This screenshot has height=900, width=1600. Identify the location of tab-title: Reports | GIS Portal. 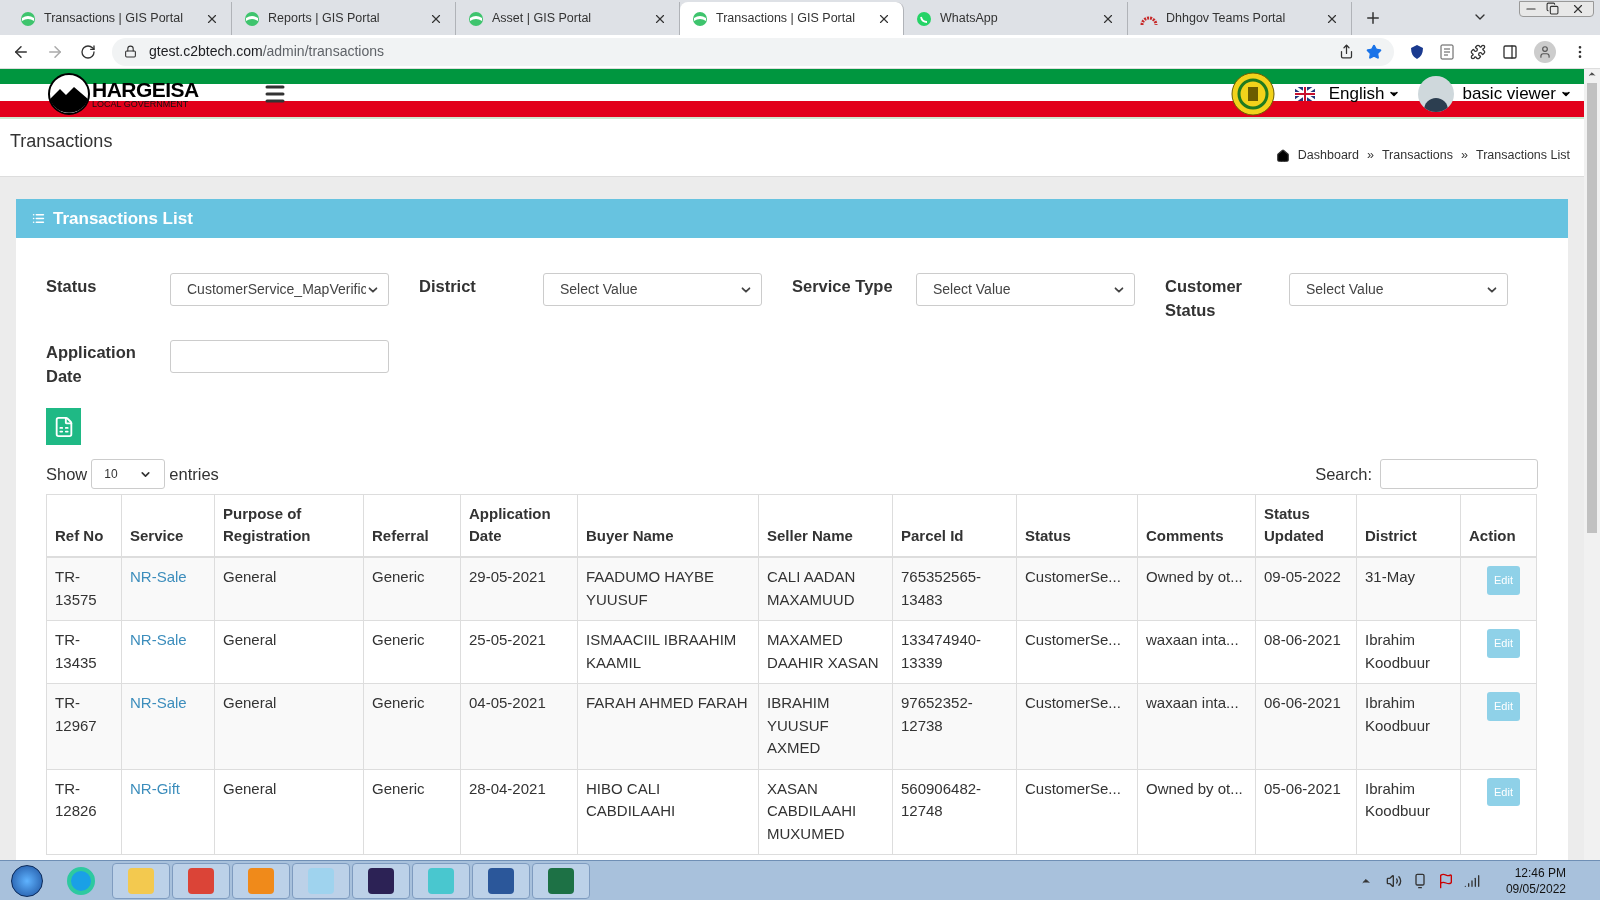
(324, 19).